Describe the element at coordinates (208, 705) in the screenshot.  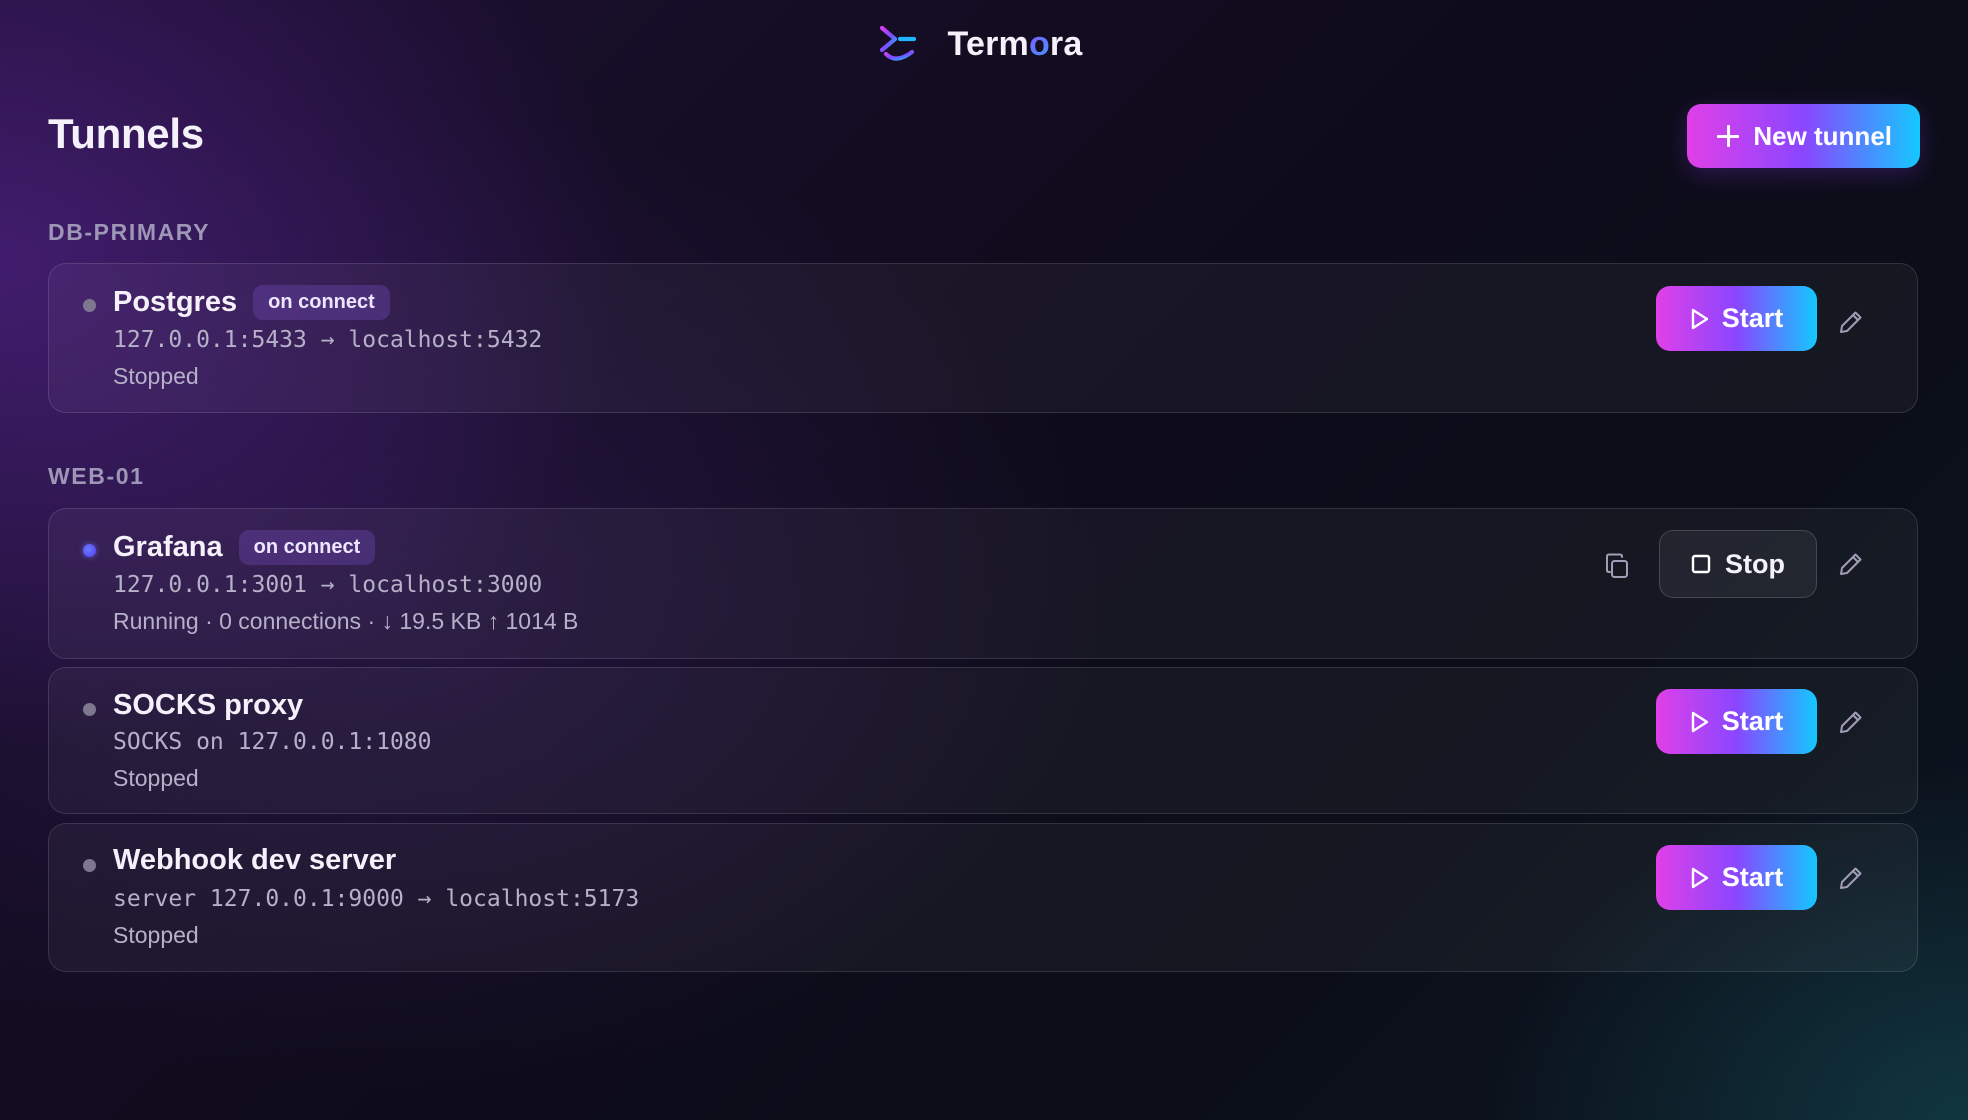
I see `tunnel-name: SOCKS proxy` at that location.